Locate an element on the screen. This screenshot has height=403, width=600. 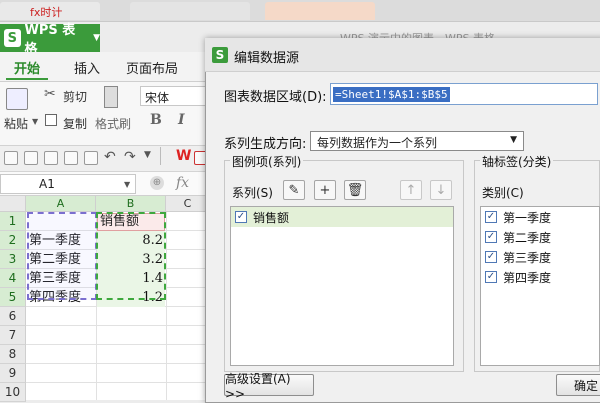
paste-dropdown-icon: ▼ is located at coordinates (35, 121).